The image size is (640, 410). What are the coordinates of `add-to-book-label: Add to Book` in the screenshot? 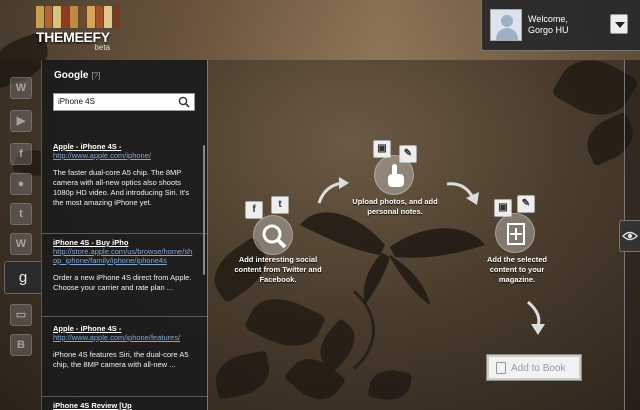 It's located at (538, 368).